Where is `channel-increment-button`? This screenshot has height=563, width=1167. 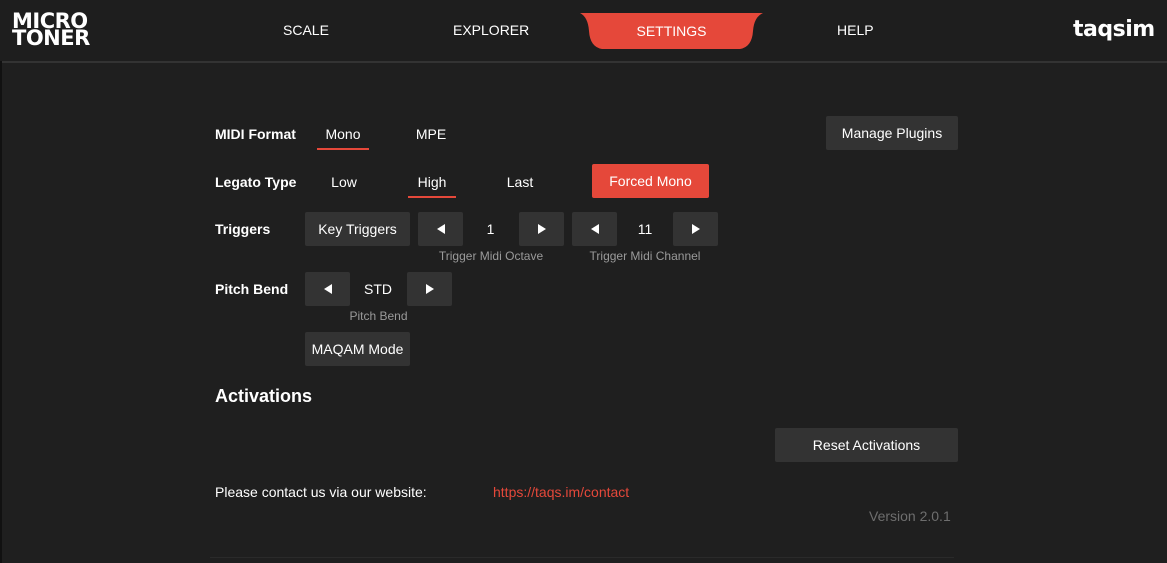
channel-increment-button is located at coordinates (695, 229).